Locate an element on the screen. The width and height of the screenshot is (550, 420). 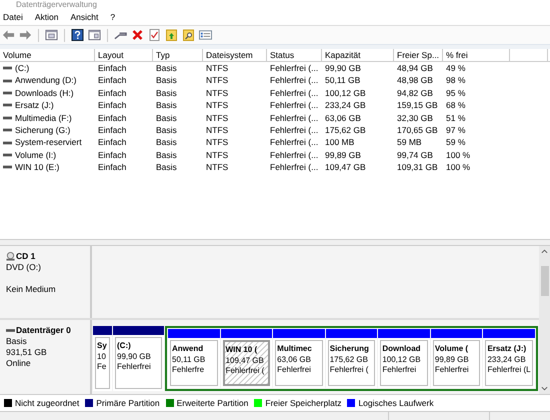
table-cell: 59 % is located at coordinates (456, 142).